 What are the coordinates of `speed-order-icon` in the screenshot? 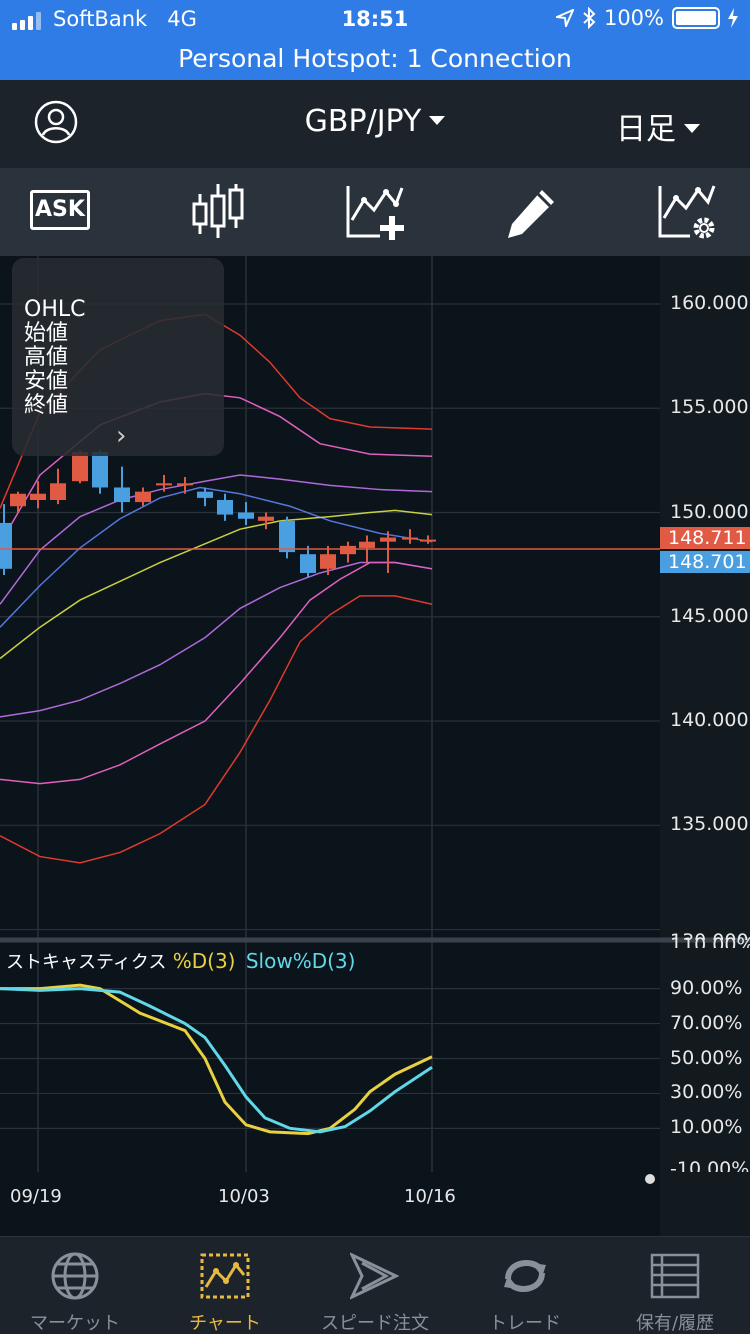 It's located at (375, 1276).